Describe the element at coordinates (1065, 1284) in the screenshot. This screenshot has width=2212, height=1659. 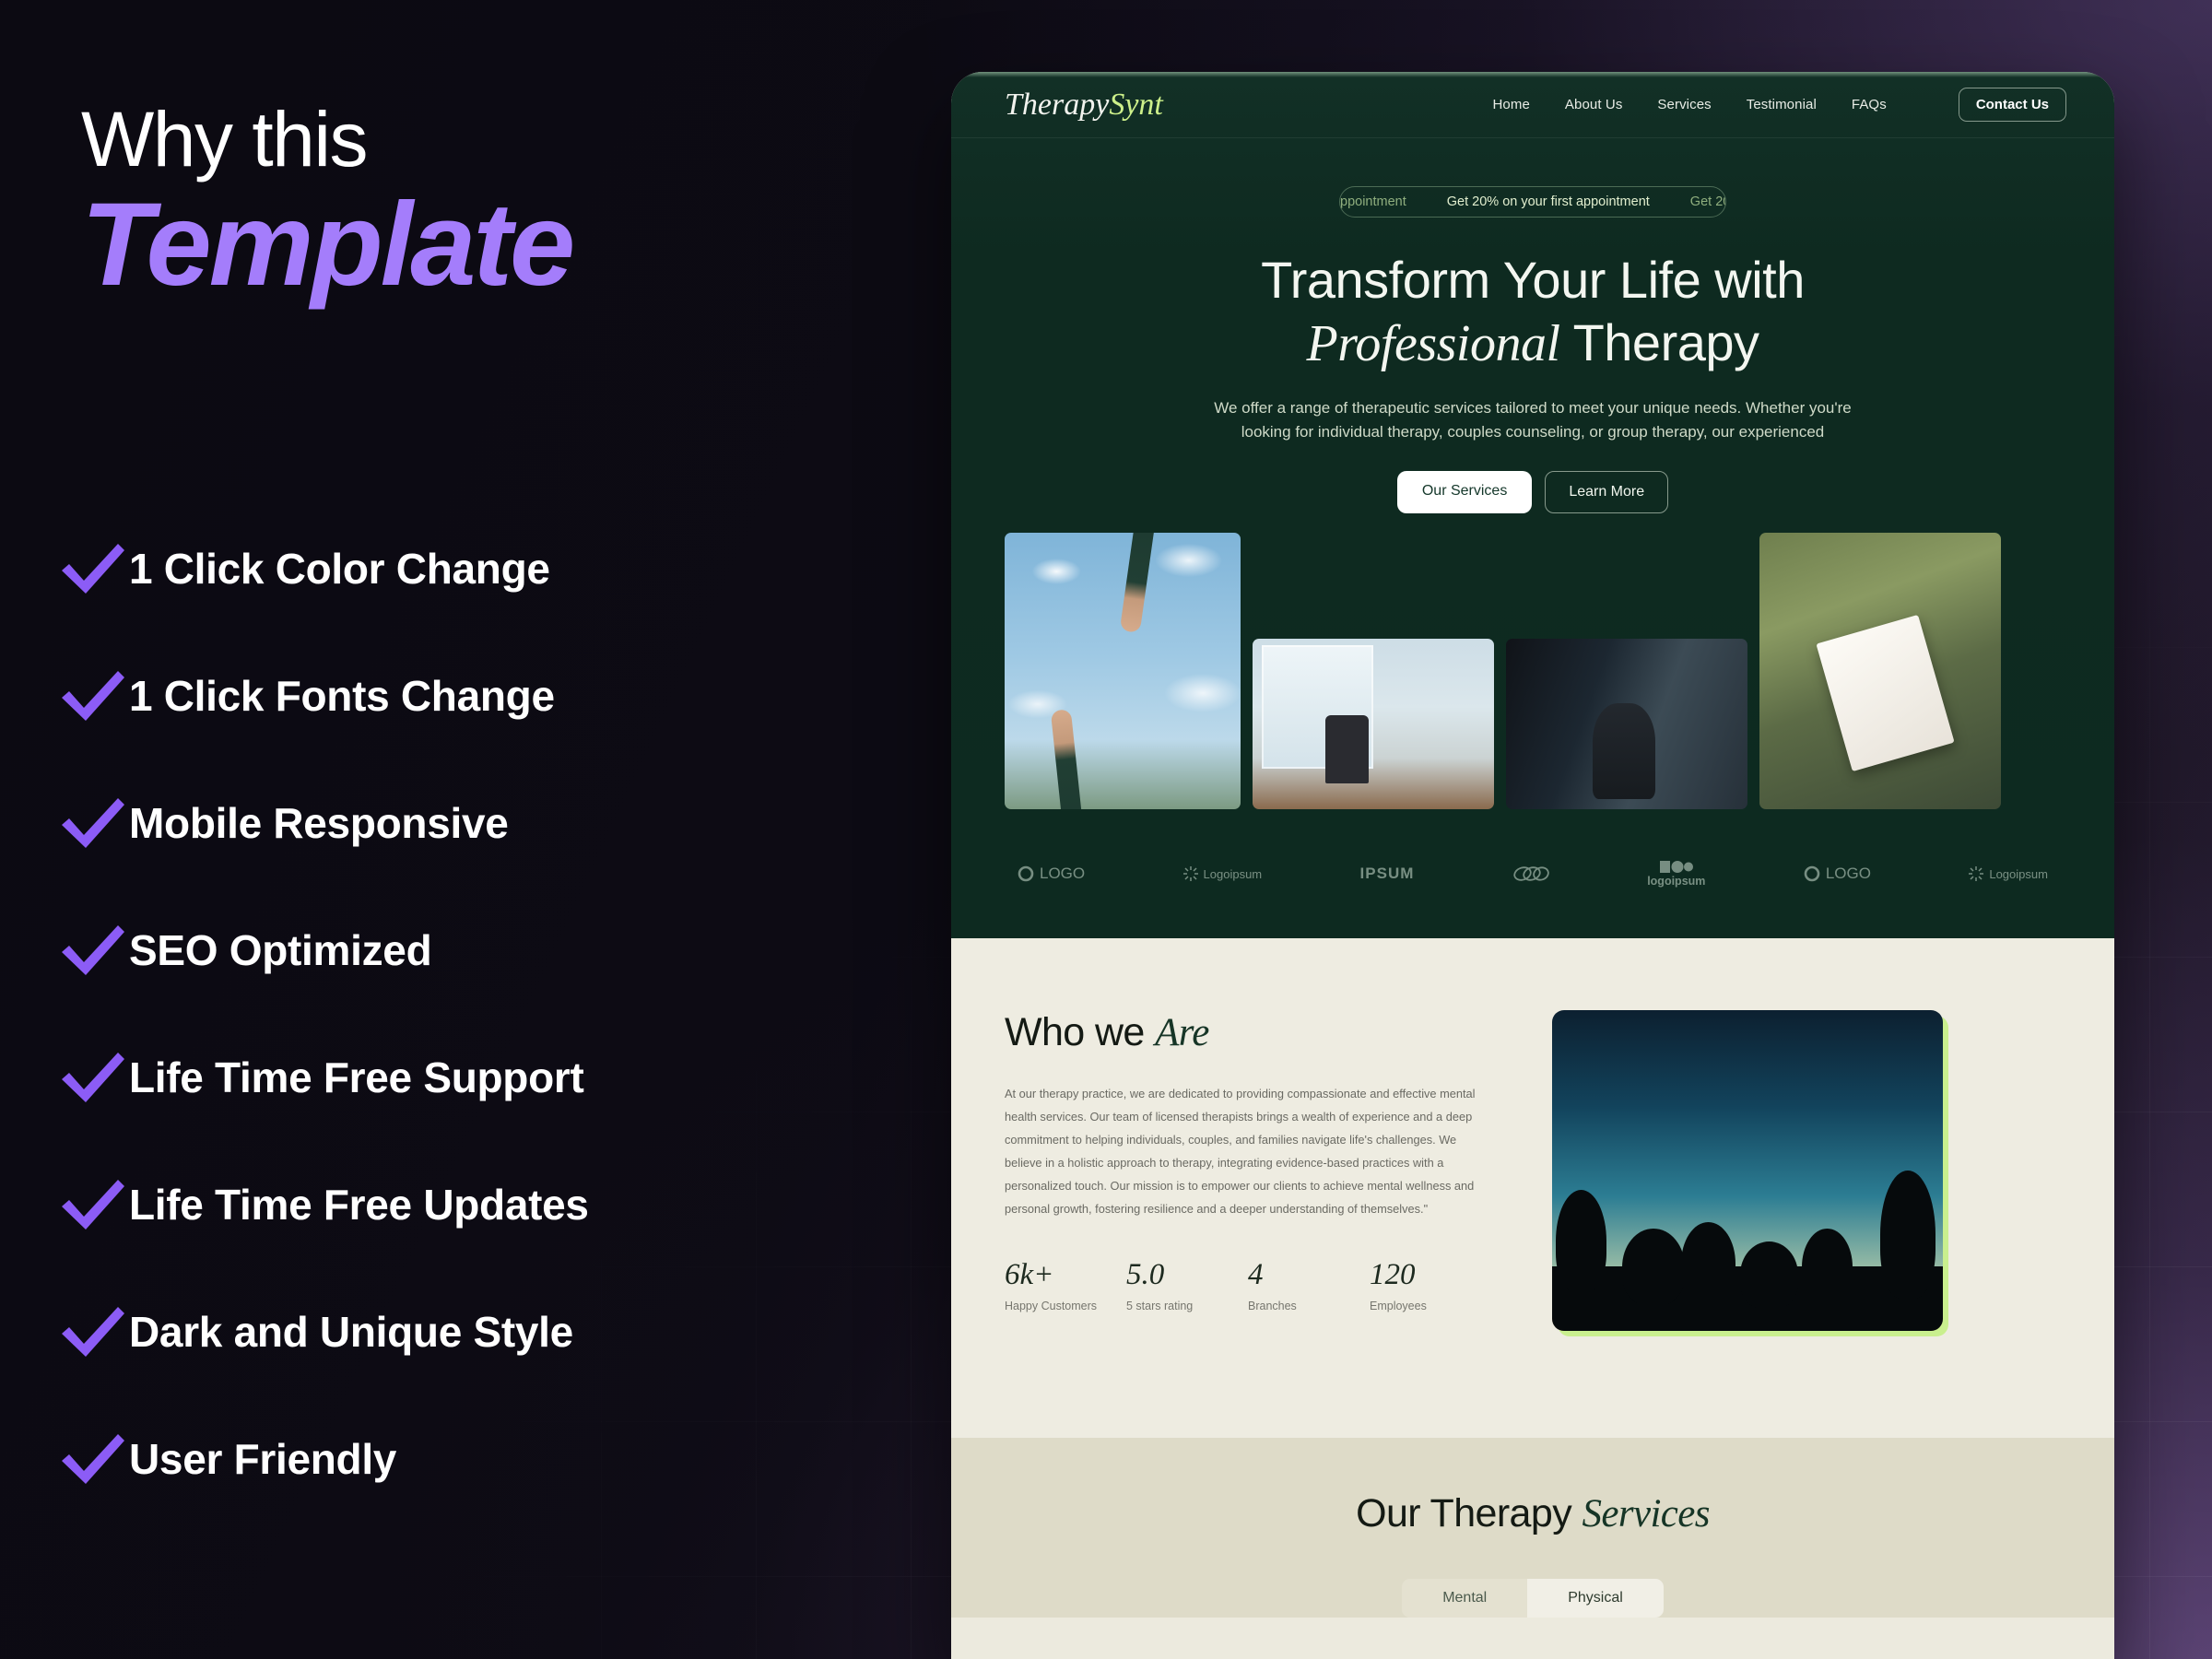
I see `stat-item: 6k+ Happy Customers` at that location.